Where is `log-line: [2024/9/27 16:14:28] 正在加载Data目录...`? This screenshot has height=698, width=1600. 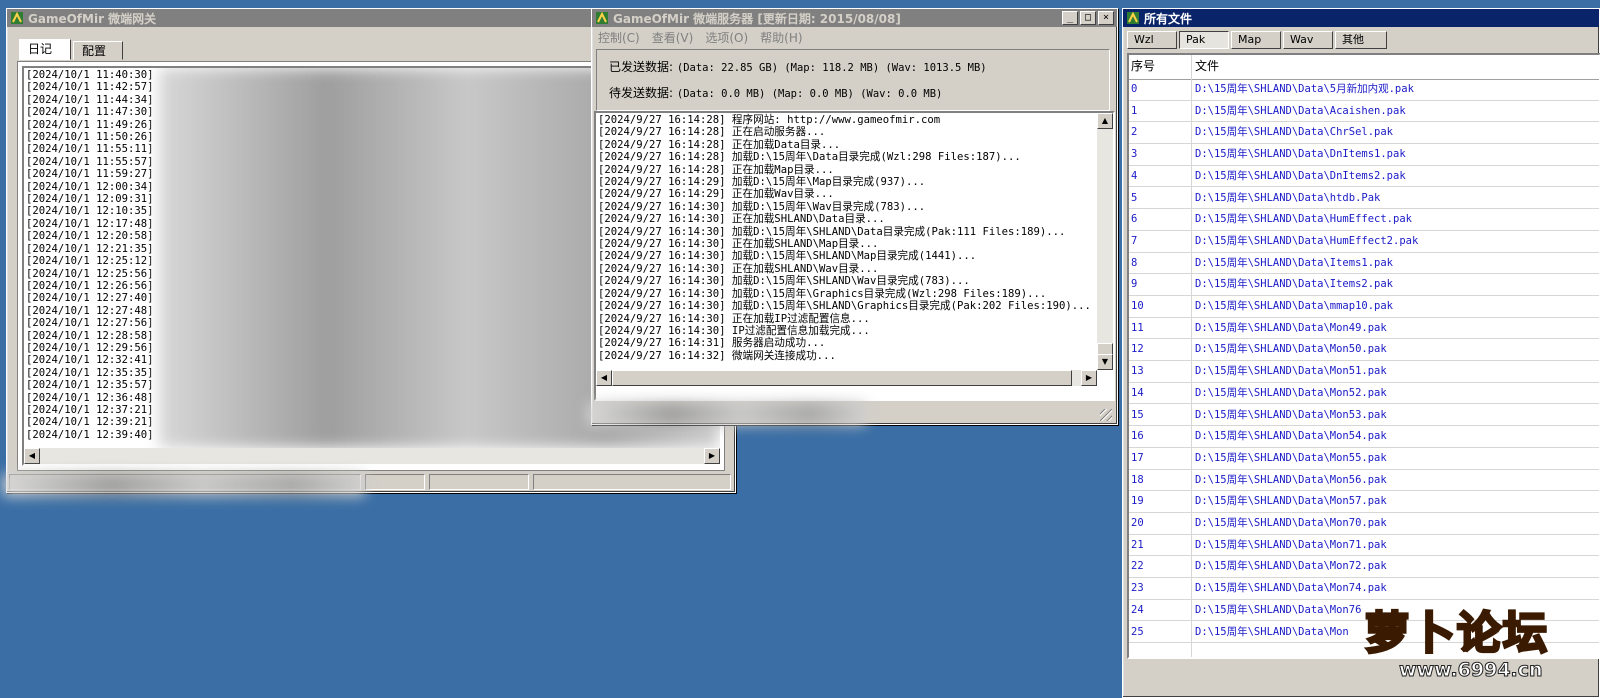
log-line: [2024/9/27 16:14:28] 正在加载Data目录... is located at coordinates (719, 144).